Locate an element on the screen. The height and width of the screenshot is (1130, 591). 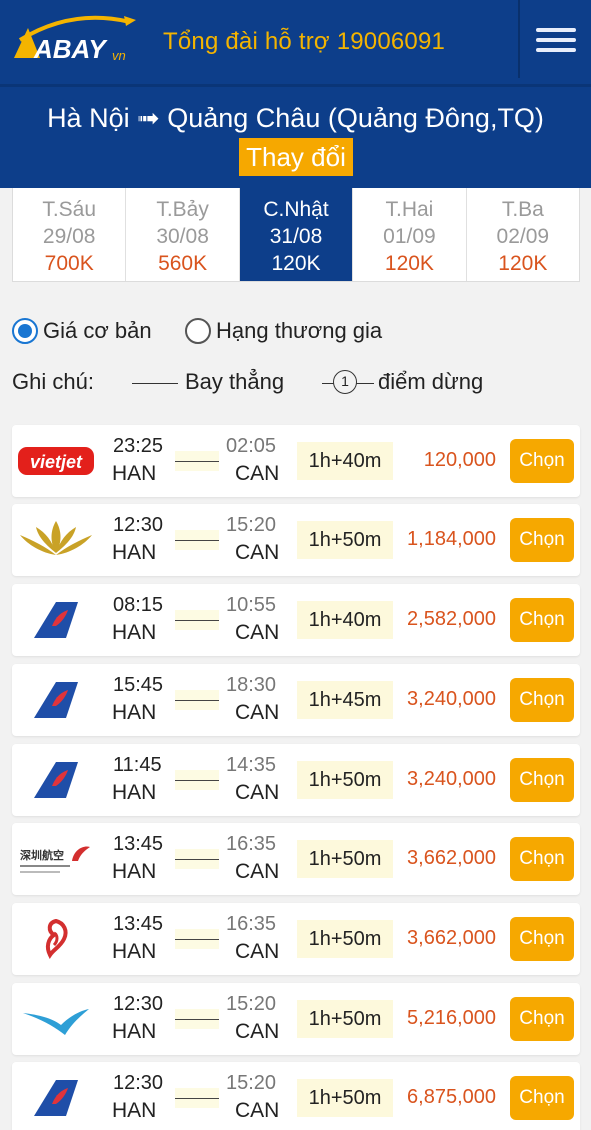
hamburger-icon is located at coordinates (556, 42).